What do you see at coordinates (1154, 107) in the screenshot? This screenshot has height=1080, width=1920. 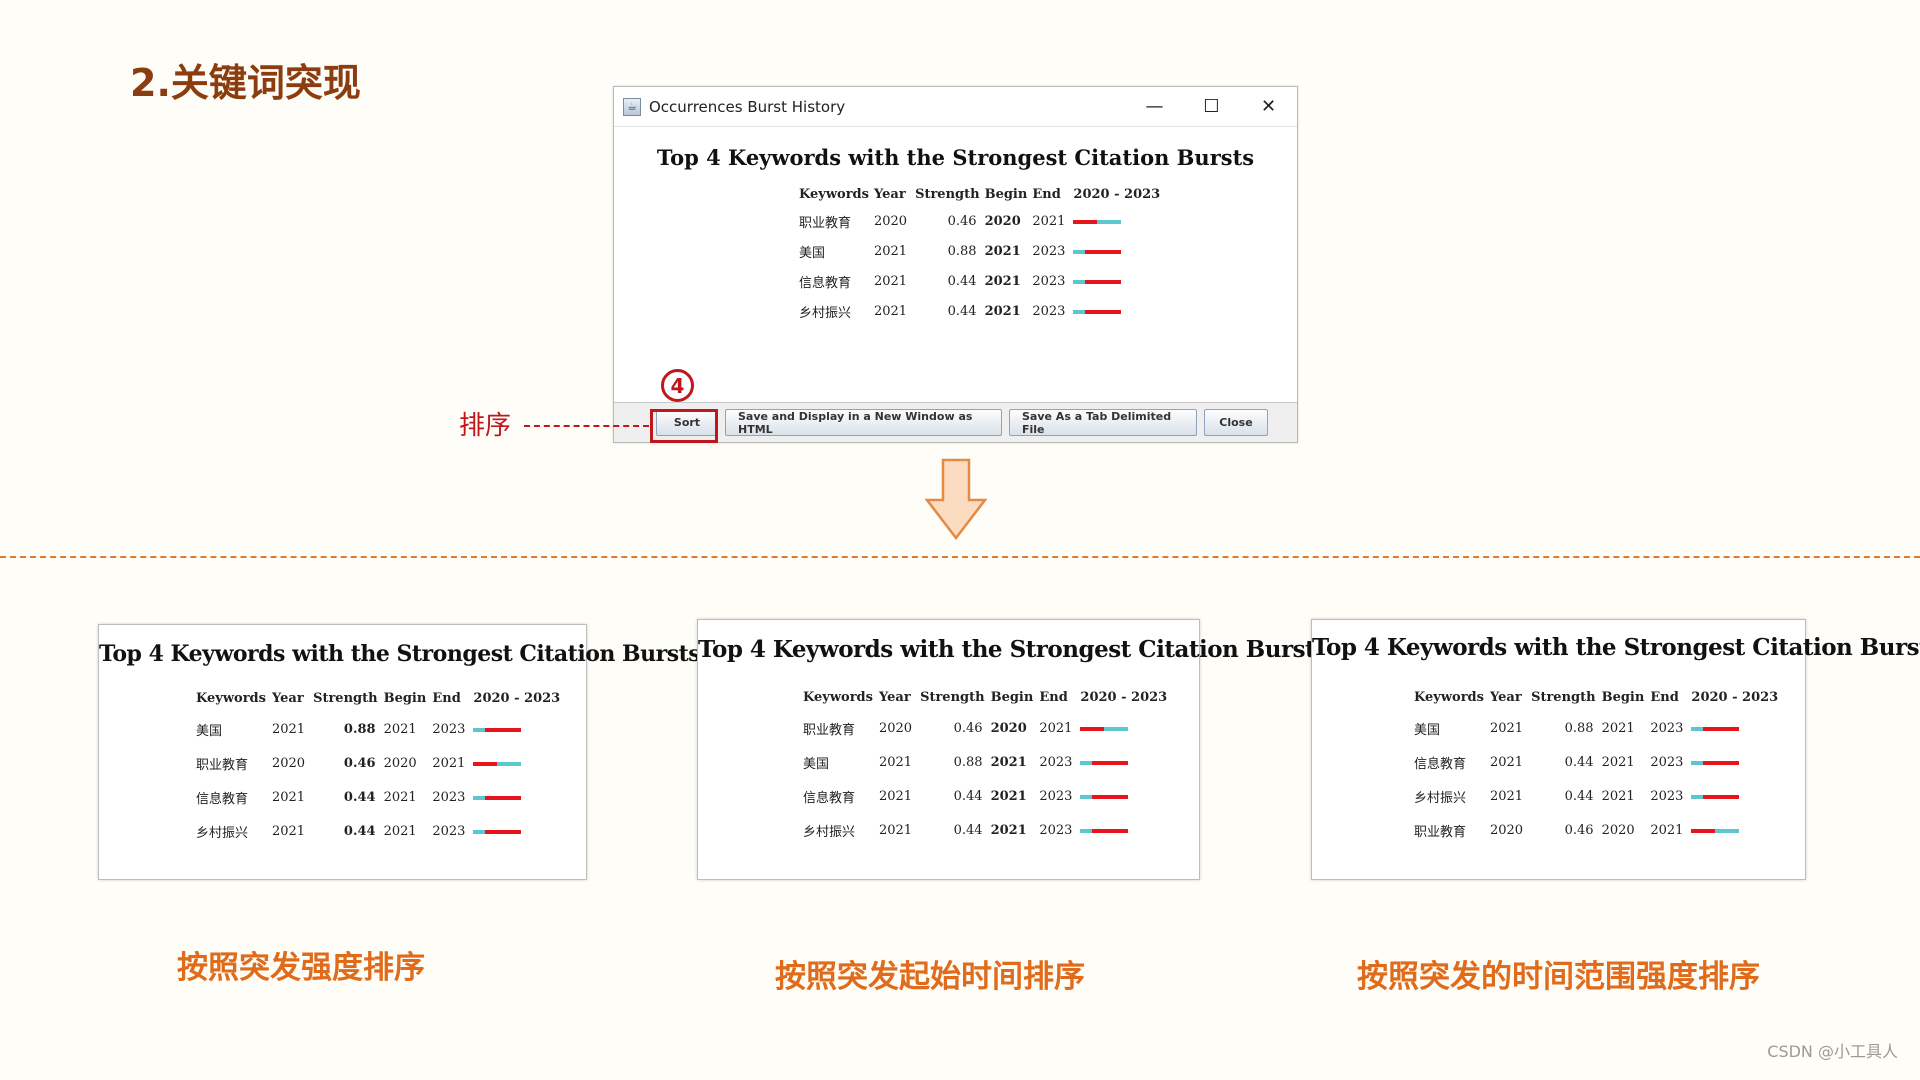 I see `minimize-icon: —` at bounding box center [1154, 107].